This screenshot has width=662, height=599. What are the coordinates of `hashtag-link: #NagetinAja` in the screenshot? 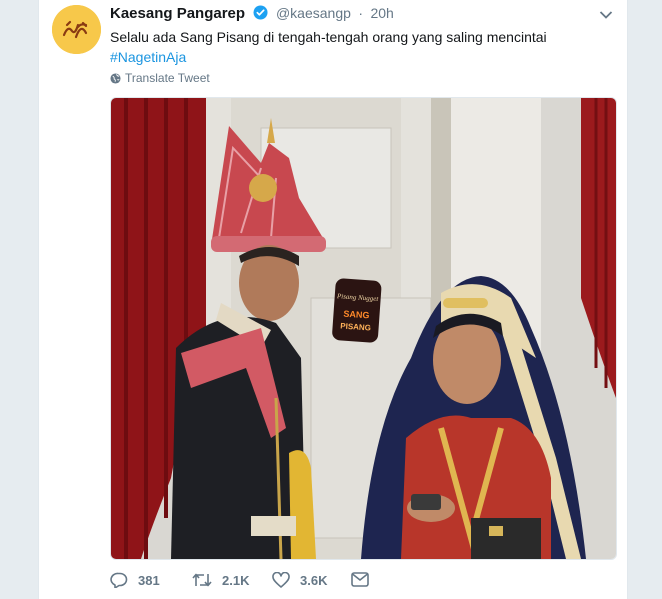 It's located at (360, 57).